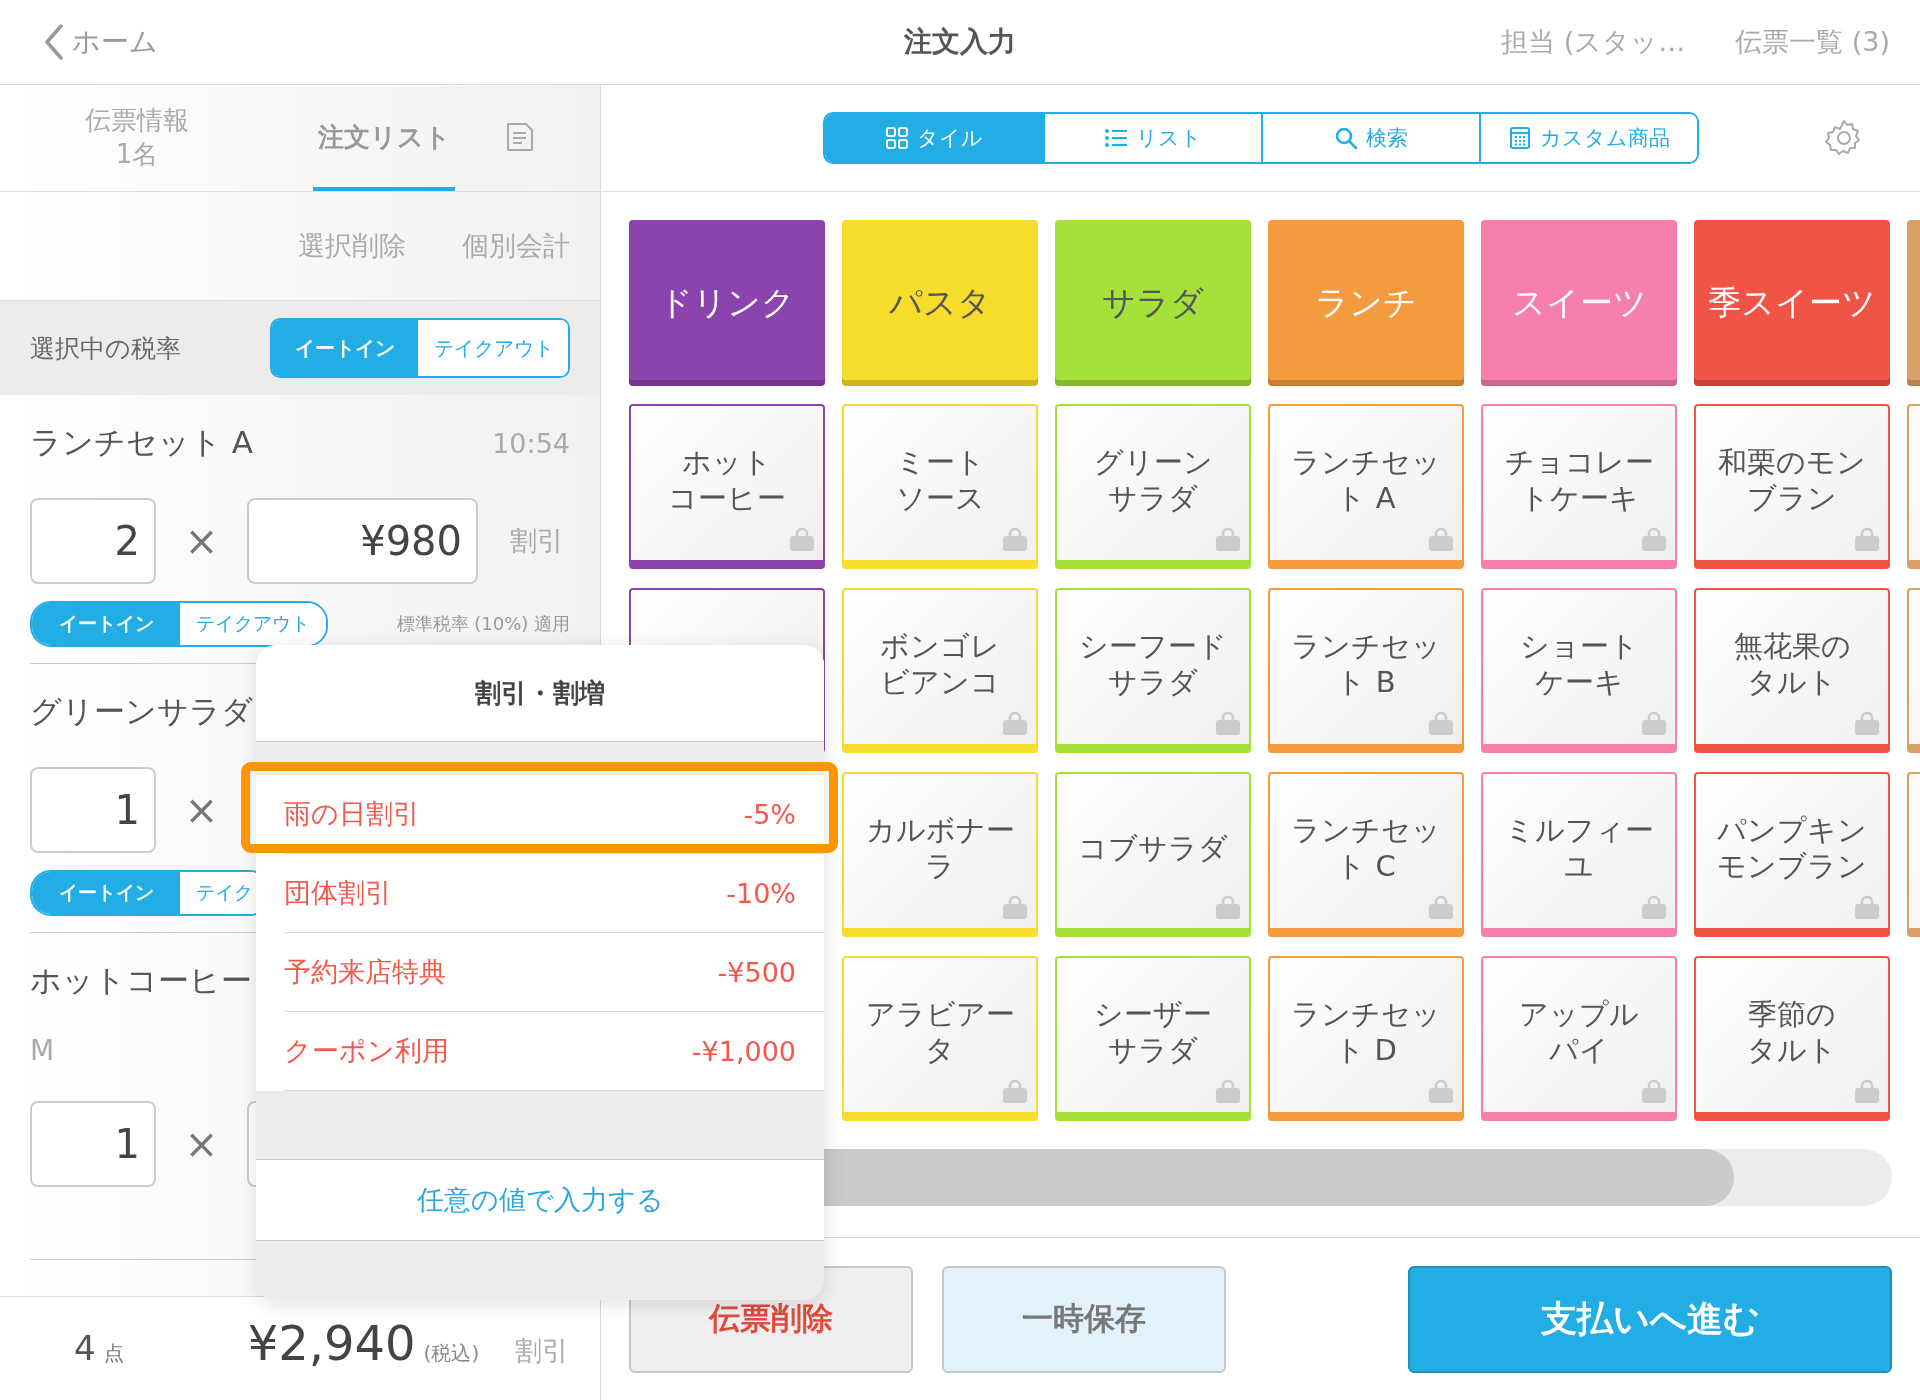 This screenshot has height=1400, width=1920. Describe the element at coordinates (1650, 1319) in the screenshot. I see `action-button: 支払いへ進む` at that location.